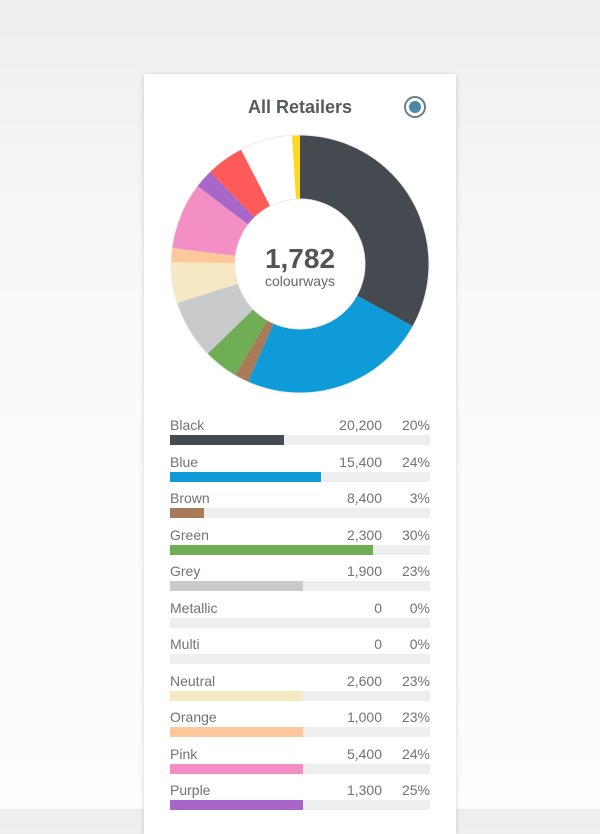 The width and height of the screenshot is (600, 834). What do you see at coordinates (300, 724) in the screenshot?
I see `legend-row-orange: Orange 1,000 23%` at bounding box center [300, 724].